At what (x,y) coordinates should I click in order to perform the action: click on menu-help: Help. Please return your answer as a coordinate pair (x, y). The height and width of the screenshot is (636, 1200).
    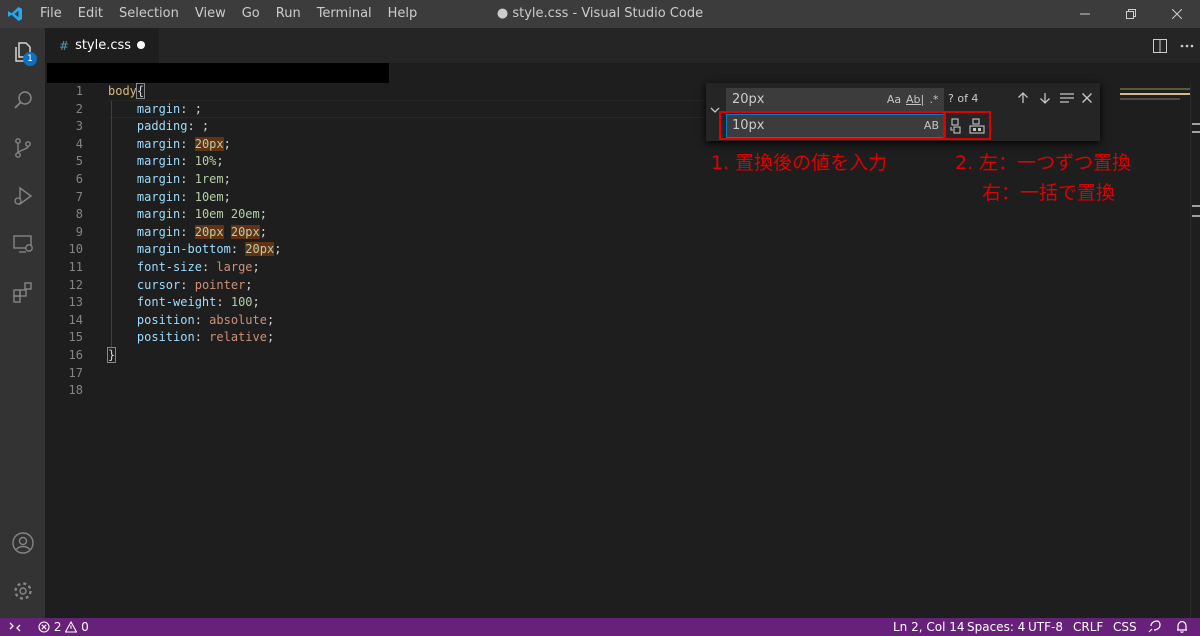
    Looking at the image, I should click on (403, 14).